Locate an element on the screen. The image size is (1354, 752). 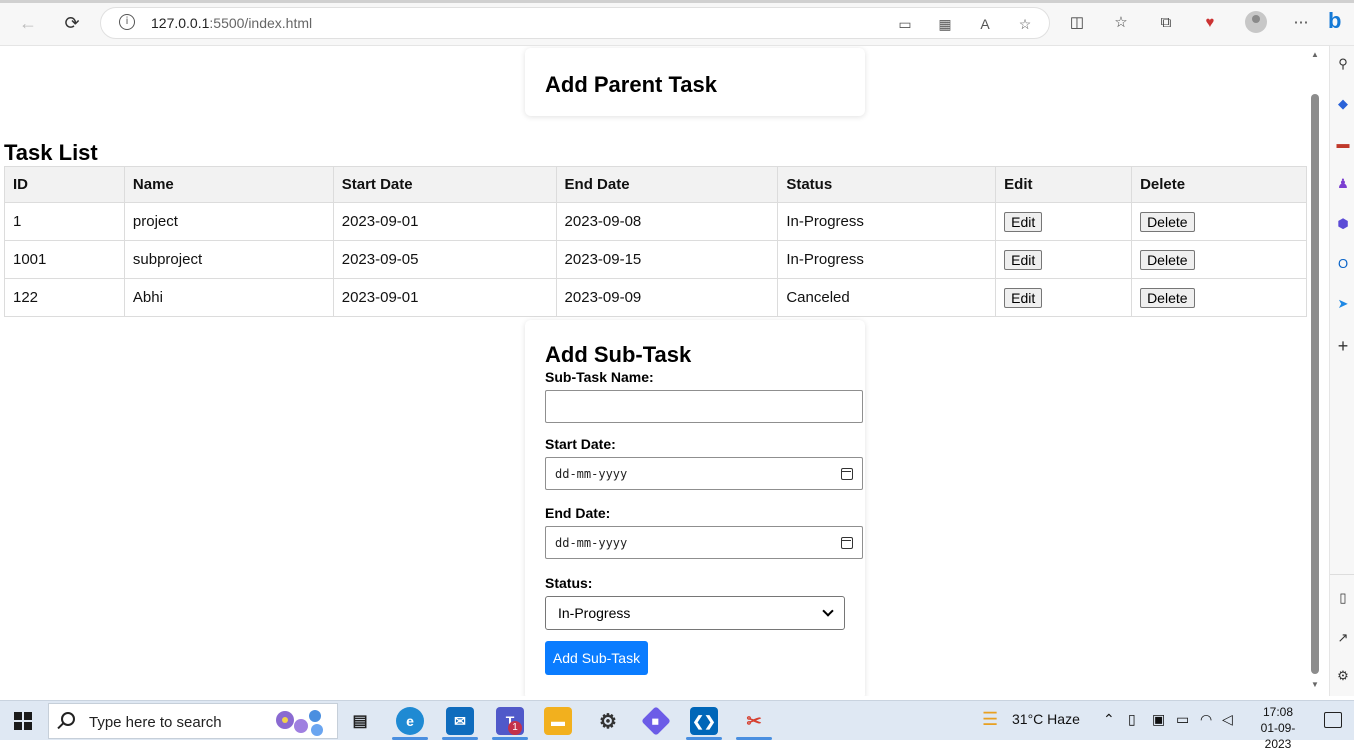
scroll-thumb is located at coordinates (1315, 384).